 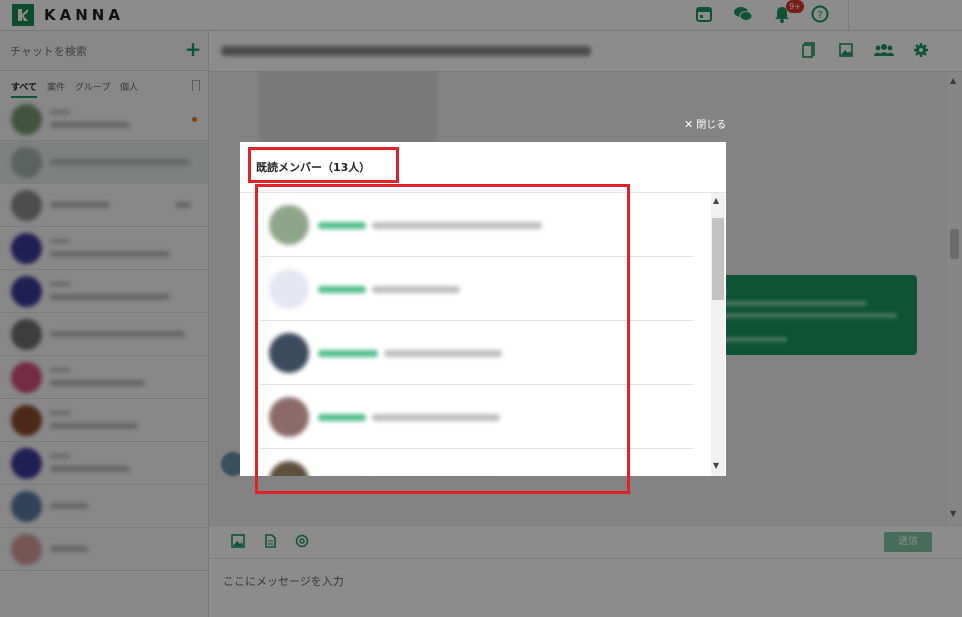 I want to click on close-label: 閉じる, so click(x=711, y=125).